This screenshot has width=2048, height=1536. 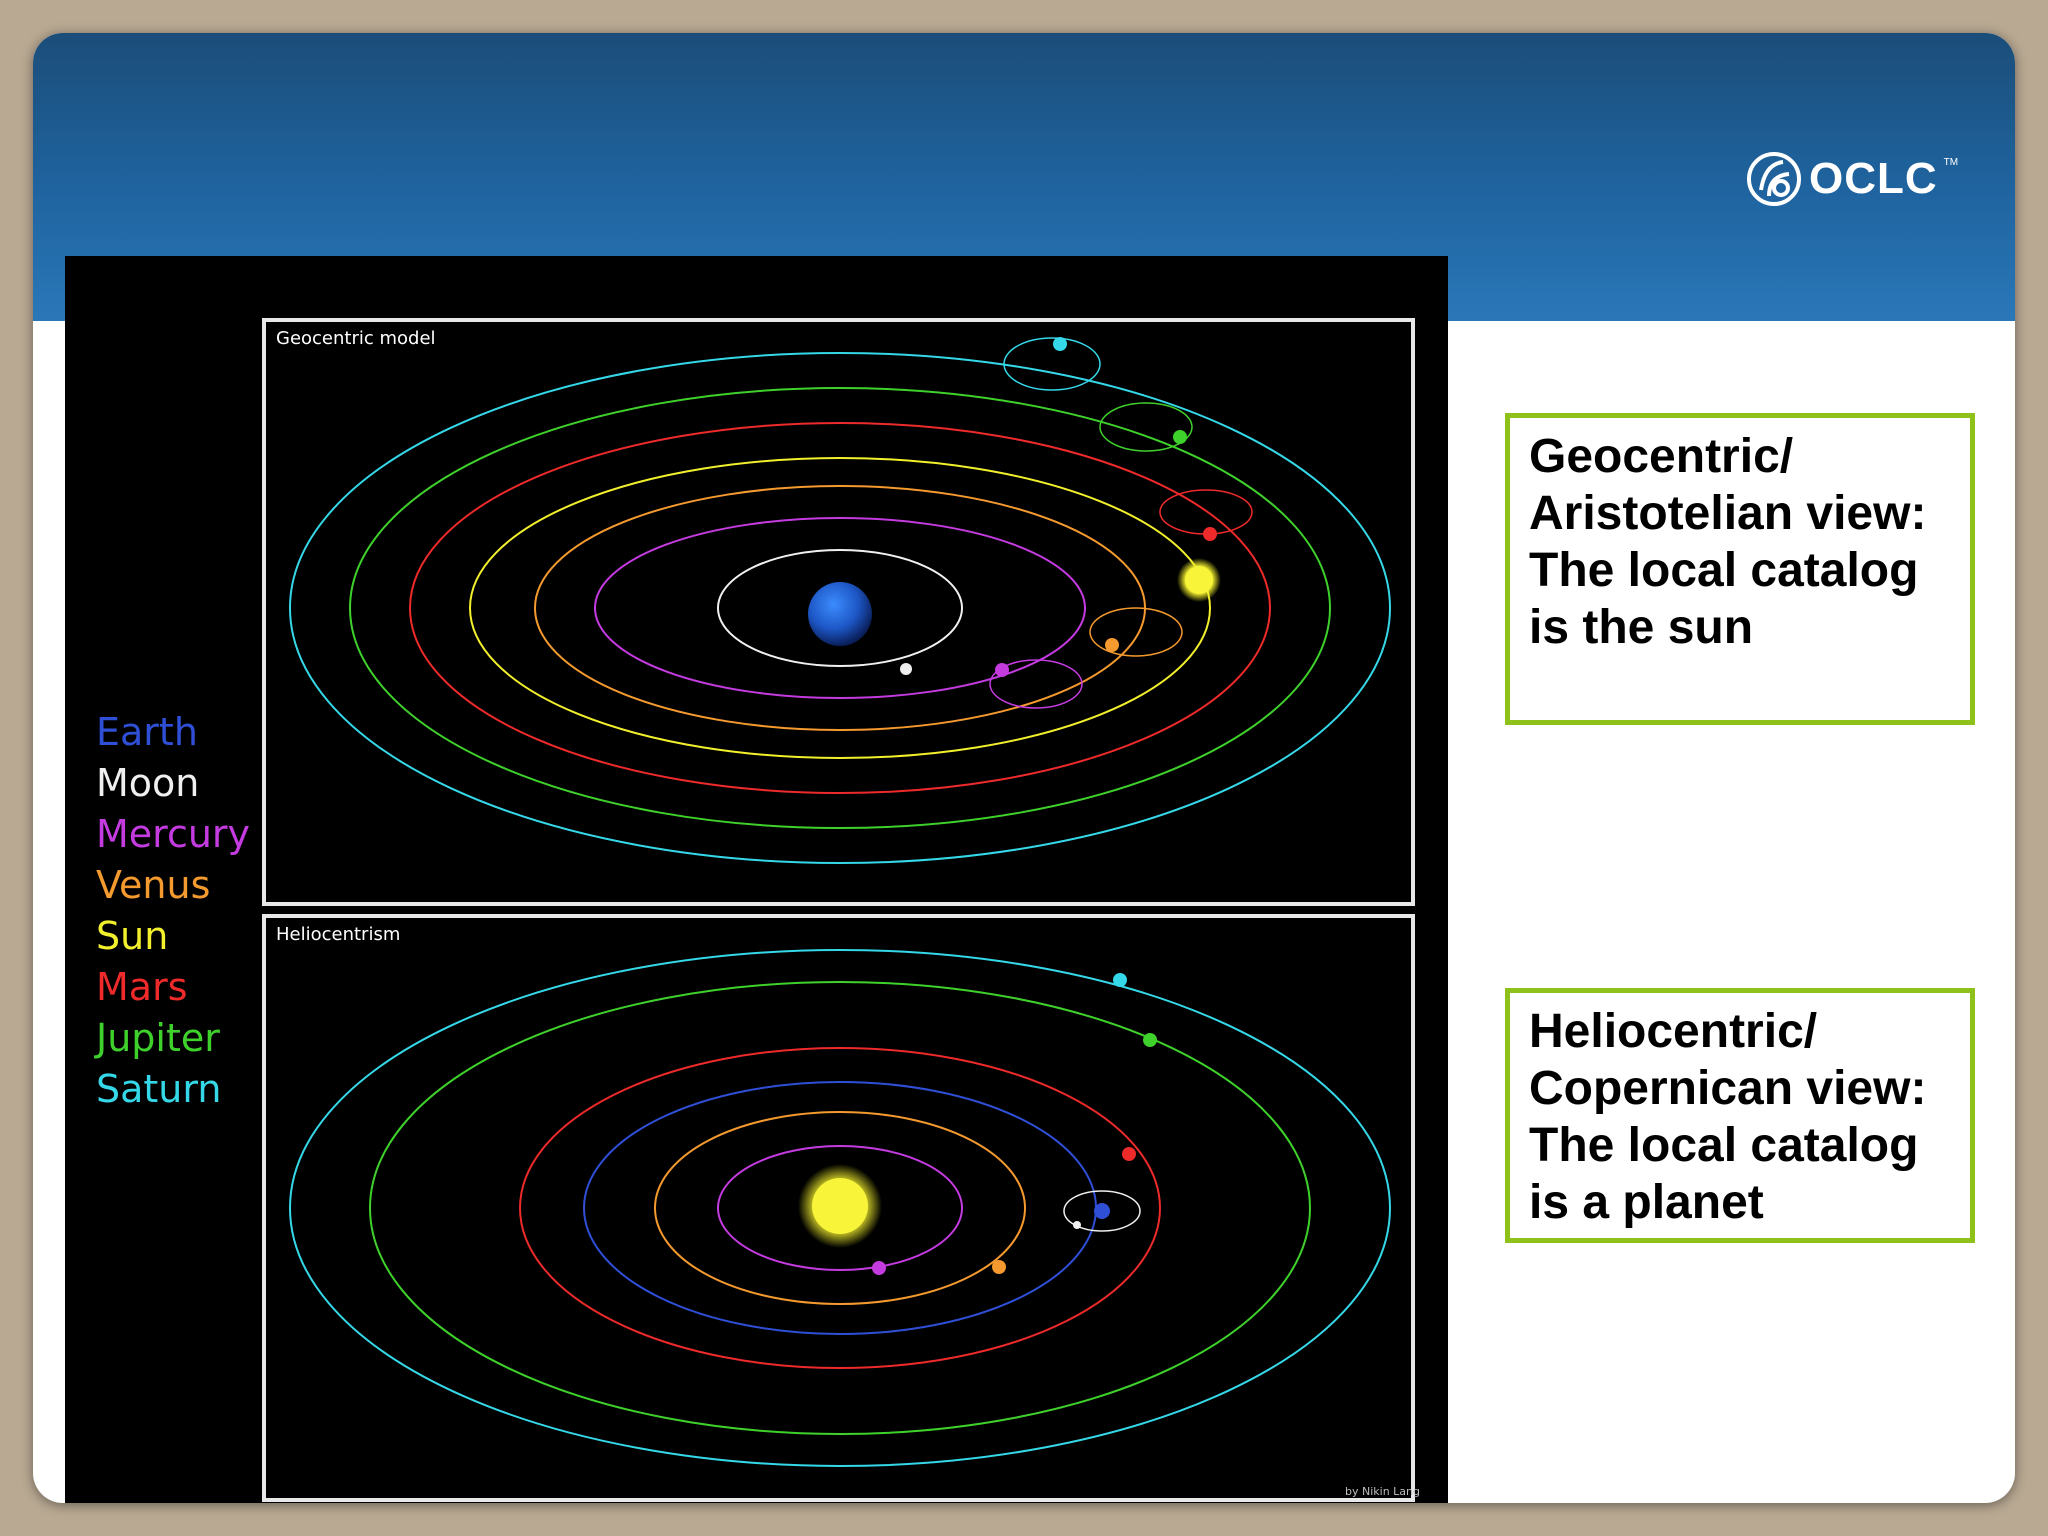 What do you see at coordinates (338, 934) in the screenshot?
I see `heliocentric-title: Heliocentrism` at bounding box center [338, 934].